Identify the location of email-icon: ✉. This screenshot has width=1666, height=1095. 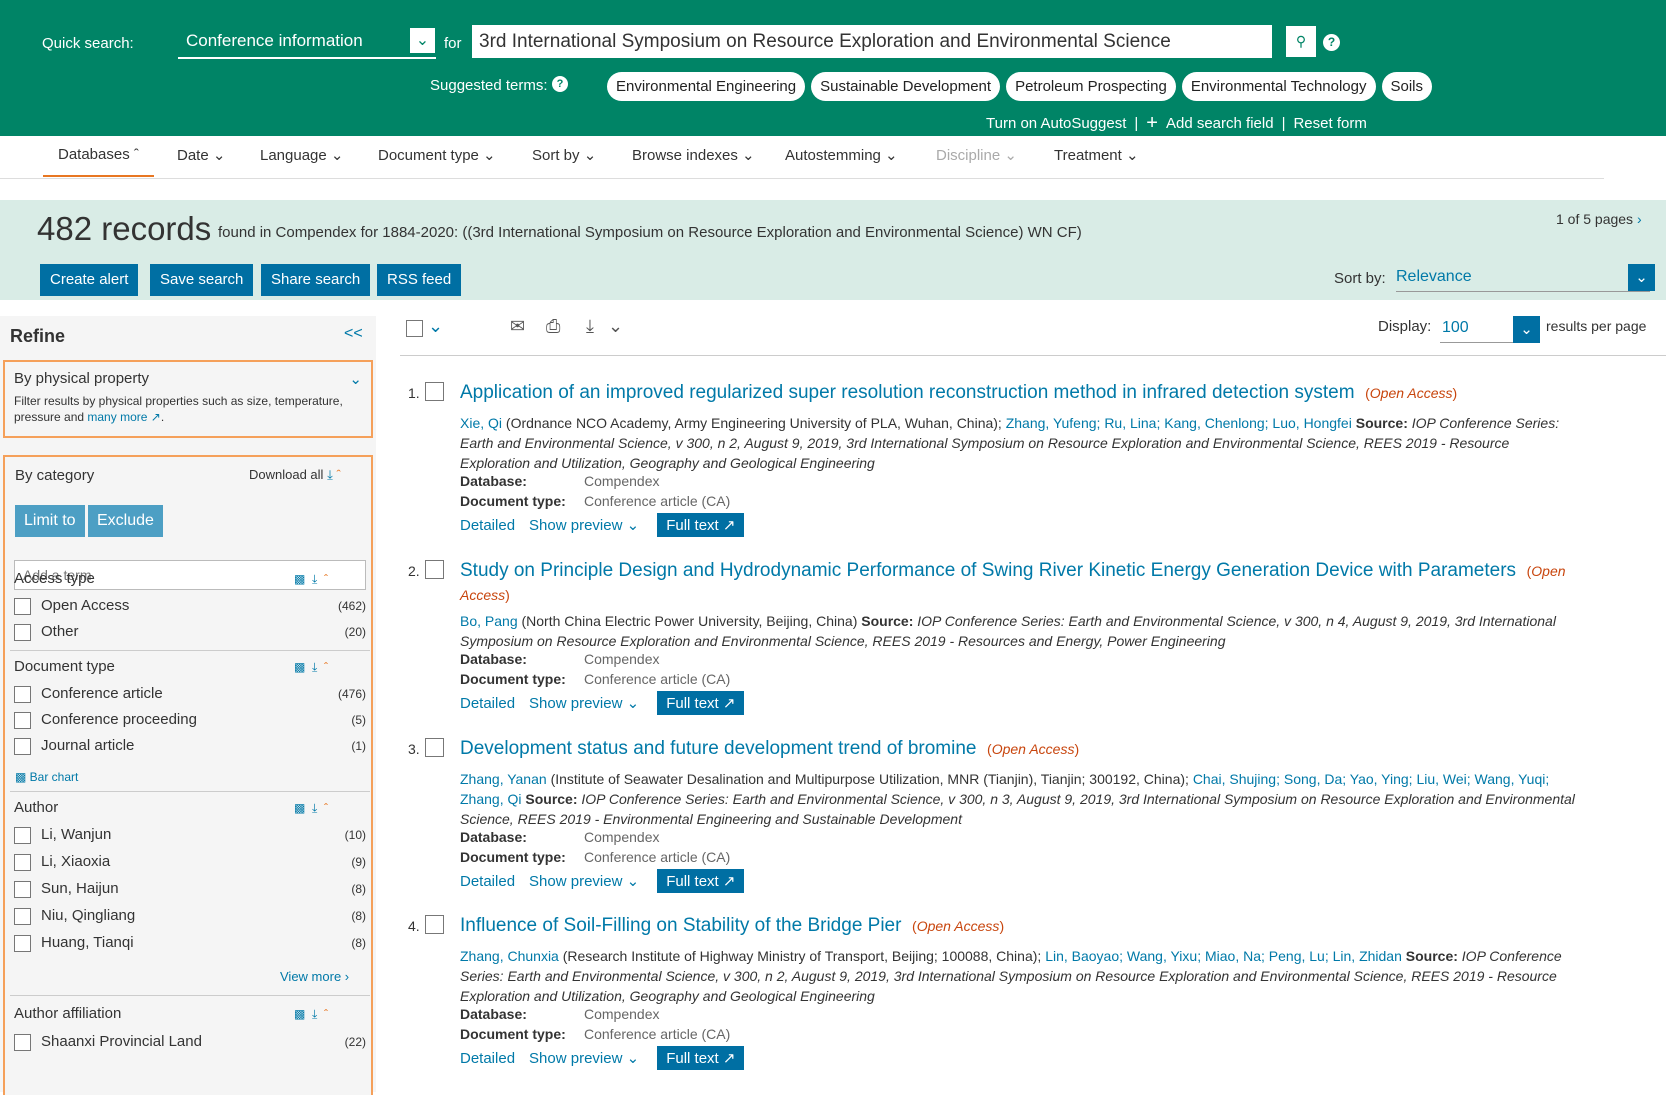
(517, 326).